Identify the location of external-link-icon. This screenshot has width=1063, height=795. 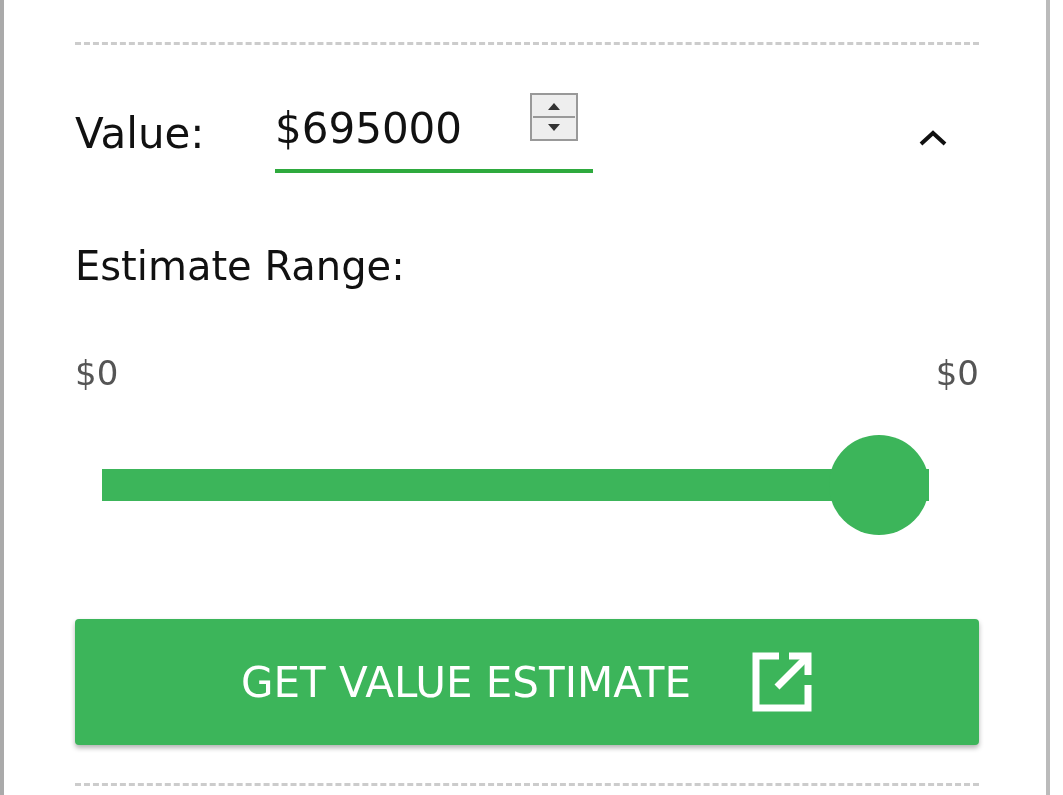
(781, 682).